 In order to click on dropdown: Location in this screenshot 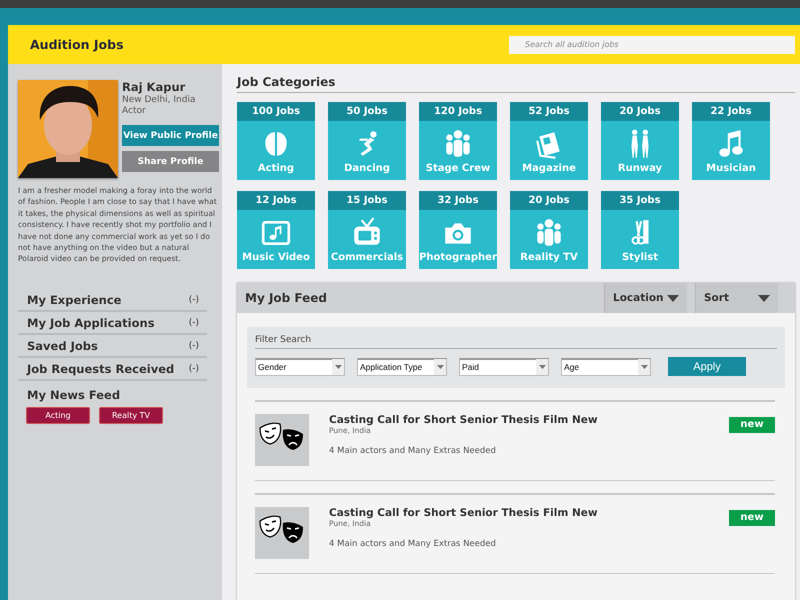, I will do `click(645, 298)`.